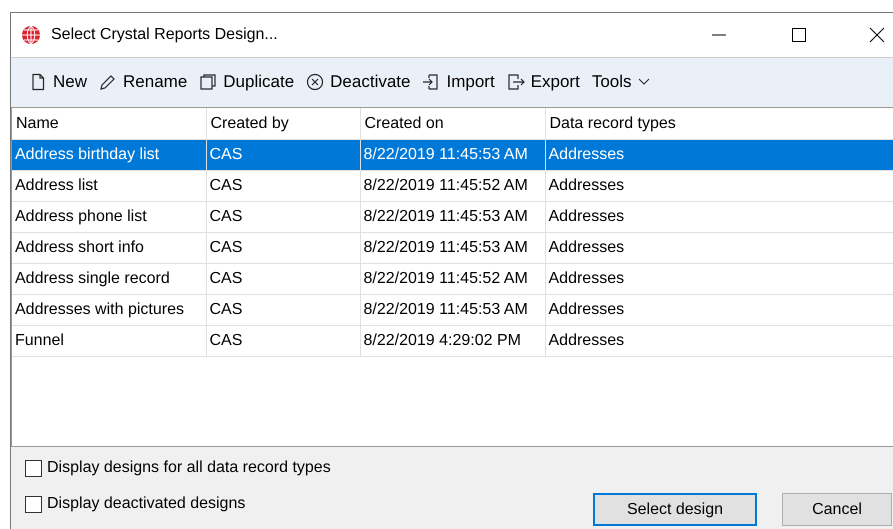  Describe the element at coordinates (458, 82) in the screenshot. I see `toolbar-button: Import` at that location.